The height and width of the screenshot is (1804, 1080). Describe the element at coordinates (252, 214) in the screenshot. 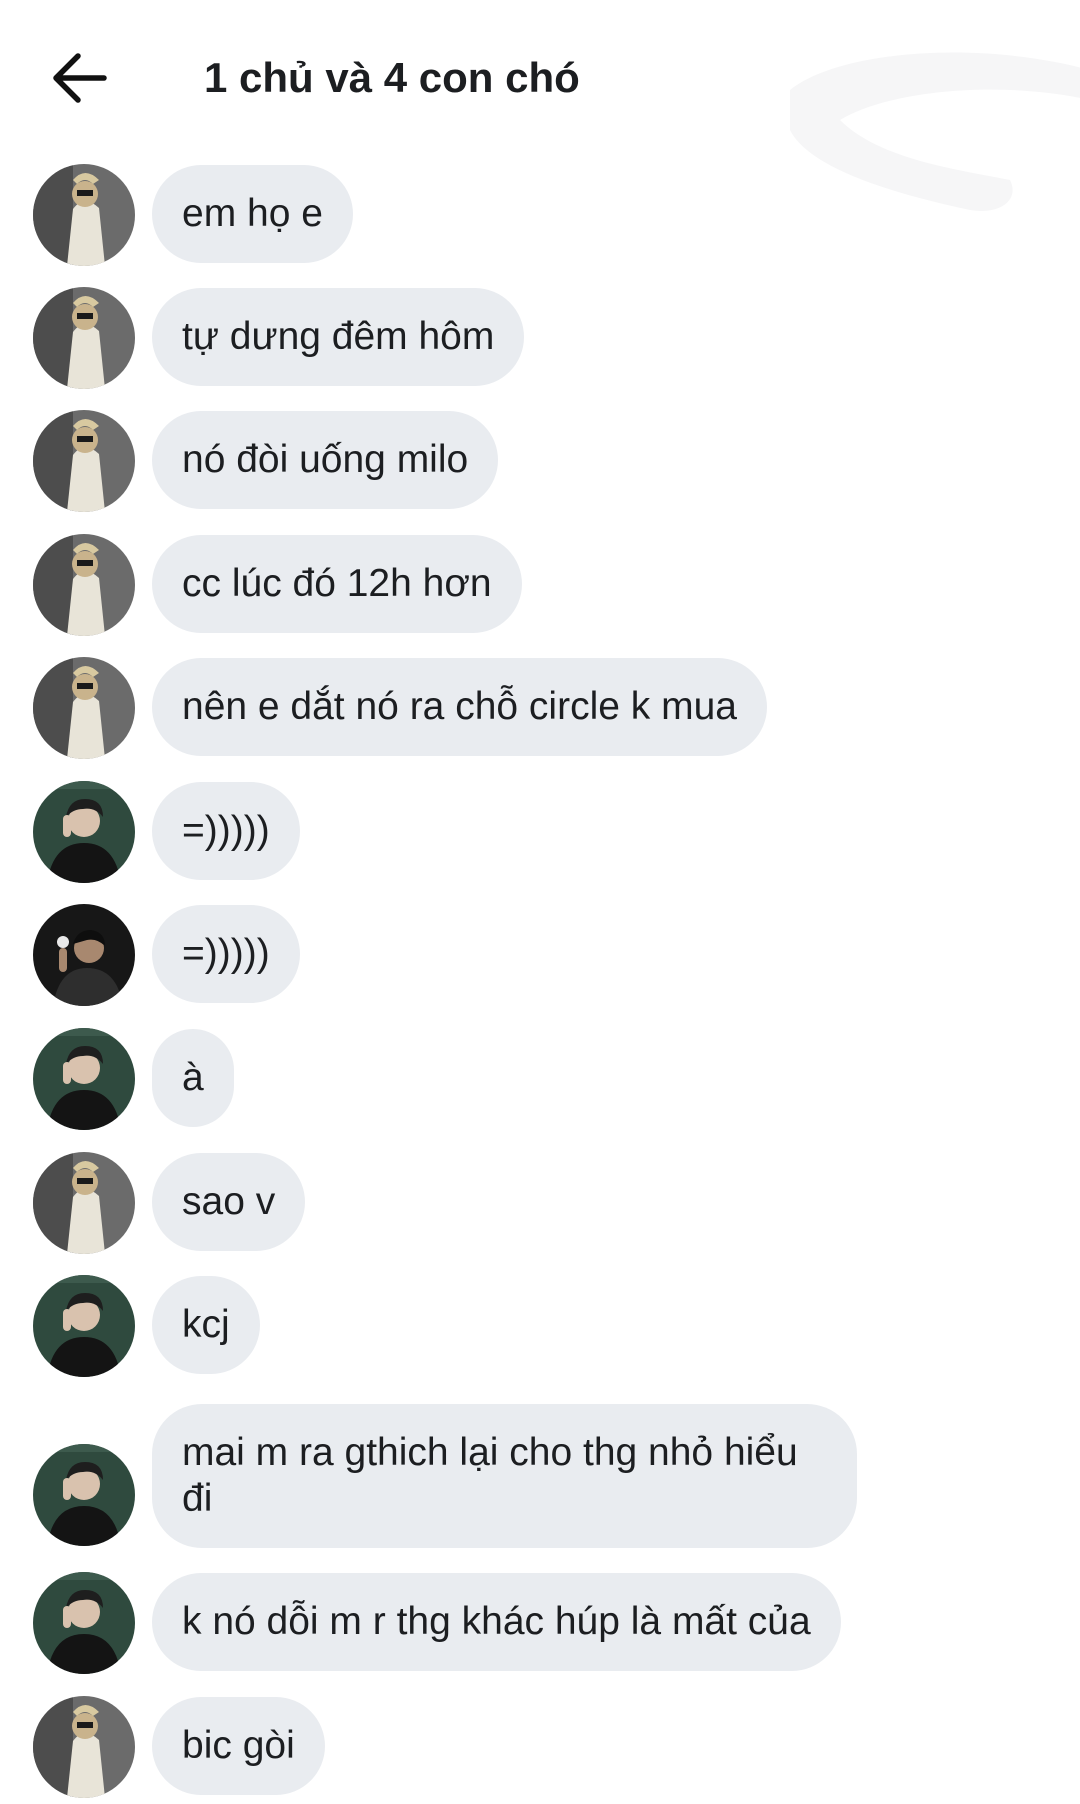

I see `message-bubble: em họ e` at that location.